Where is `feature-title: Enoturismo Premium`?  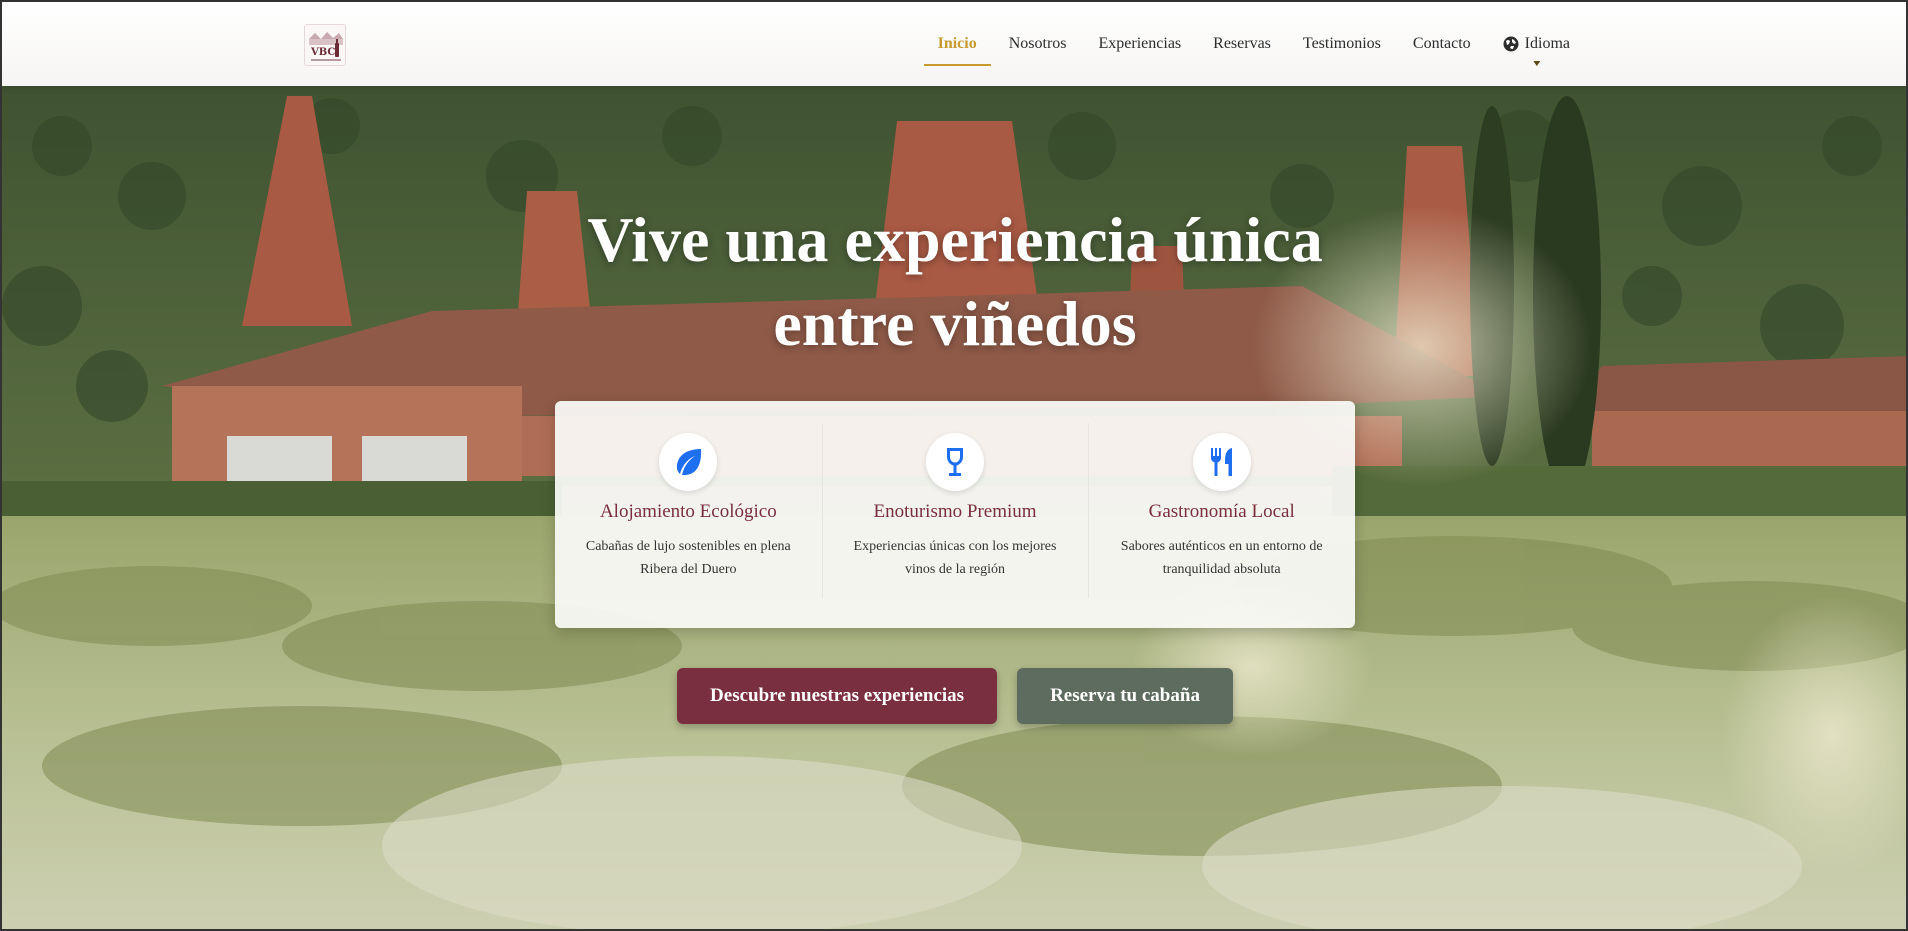 feature-title: Enoturismo Premium is located at coordinates (955, 511).